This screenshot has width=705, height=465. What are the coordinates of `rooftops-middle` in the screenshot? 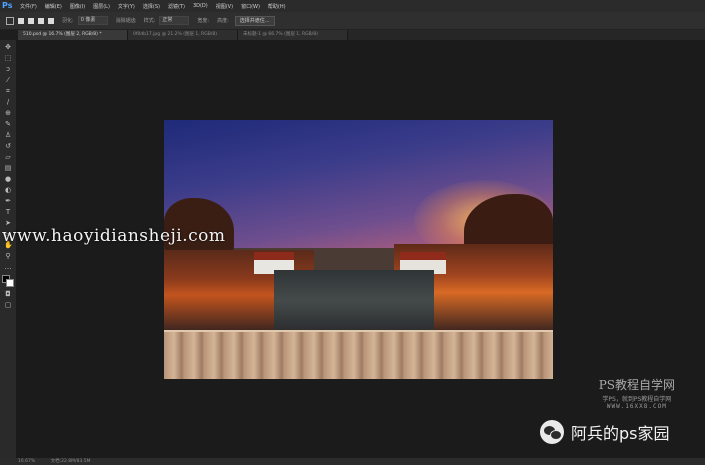 It's located at (354, 301).